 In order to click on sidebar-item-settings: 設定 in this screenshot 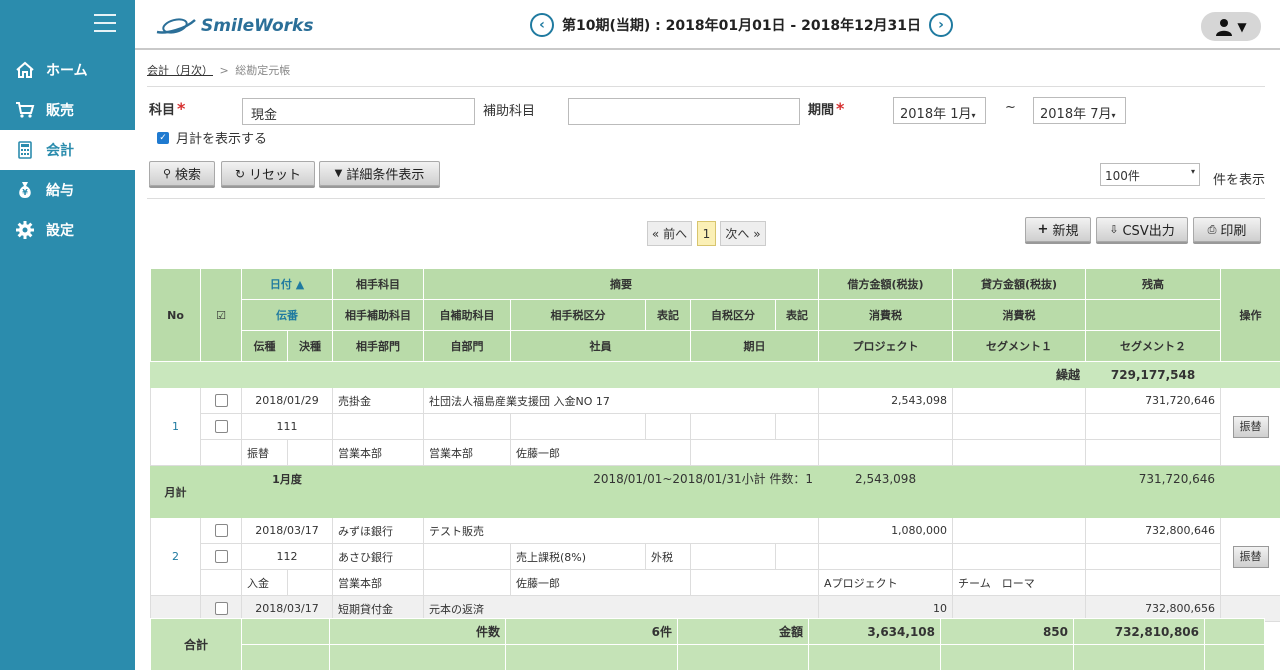, I will do `click(67, 230)`.